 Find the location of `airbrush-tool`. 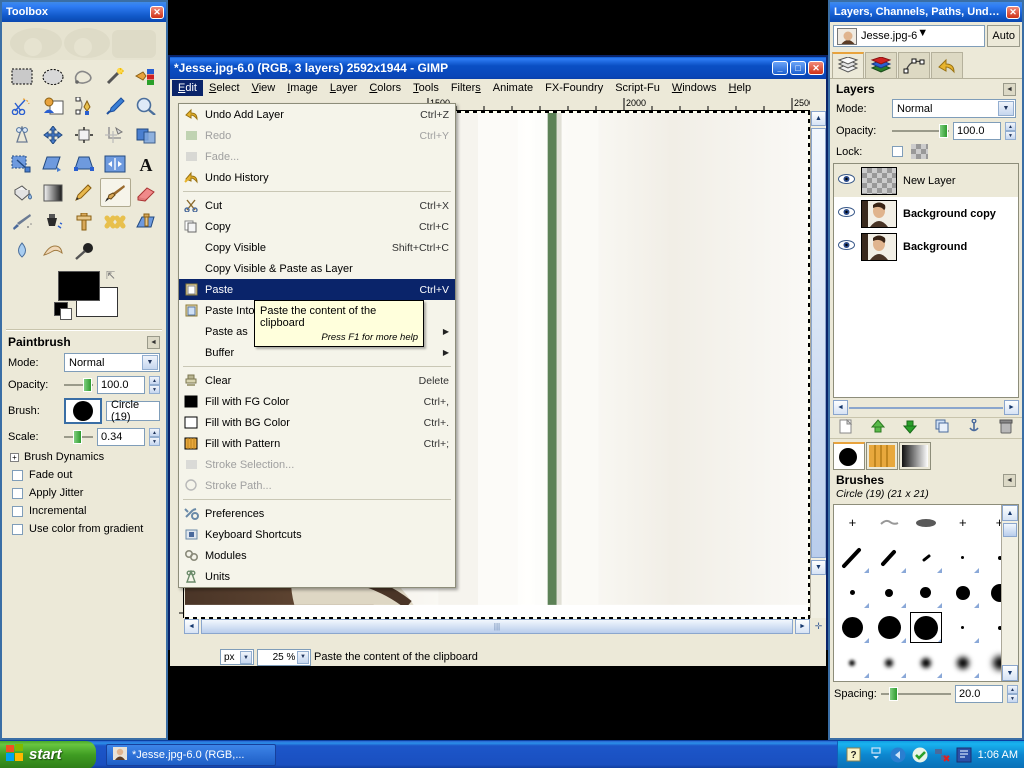

airbrush-tool is located at coordinates (21, 221).